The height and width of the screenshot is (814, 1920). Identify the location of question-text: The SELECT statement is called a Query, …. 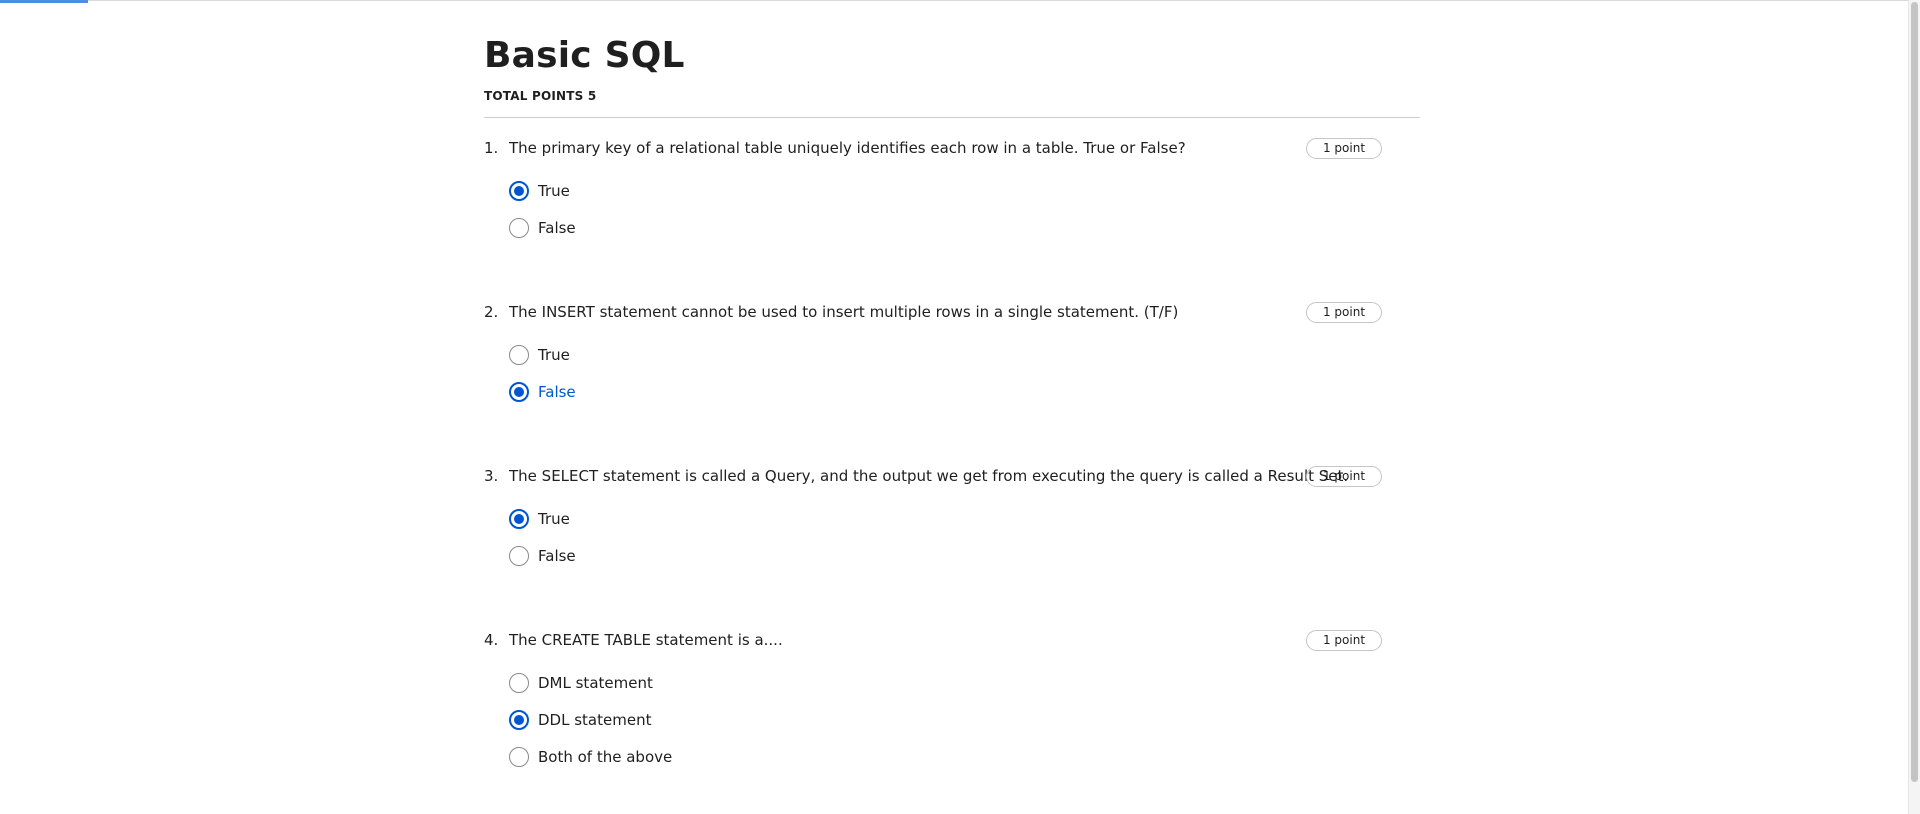
(929, 476).